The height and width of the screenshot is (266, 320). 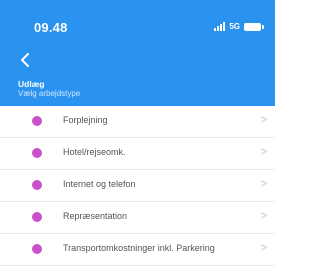 I want to click on list-item-hotel: Hotel/rejseomk. >, so click(x=137, y=154).